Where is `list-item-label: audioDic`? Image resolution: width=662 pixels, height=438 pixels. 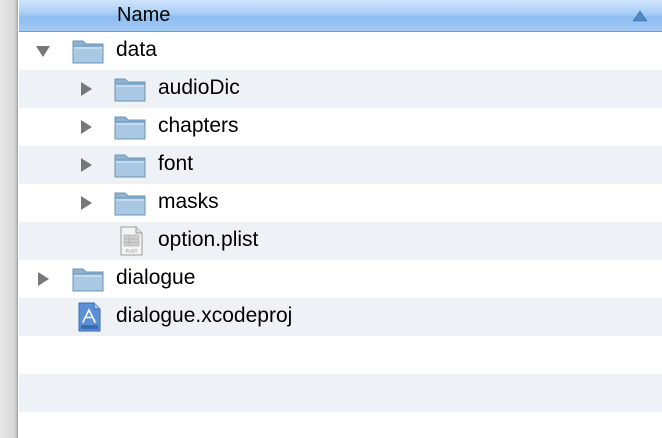 list-item-label: audioDic is located at coordinates (199, 87).